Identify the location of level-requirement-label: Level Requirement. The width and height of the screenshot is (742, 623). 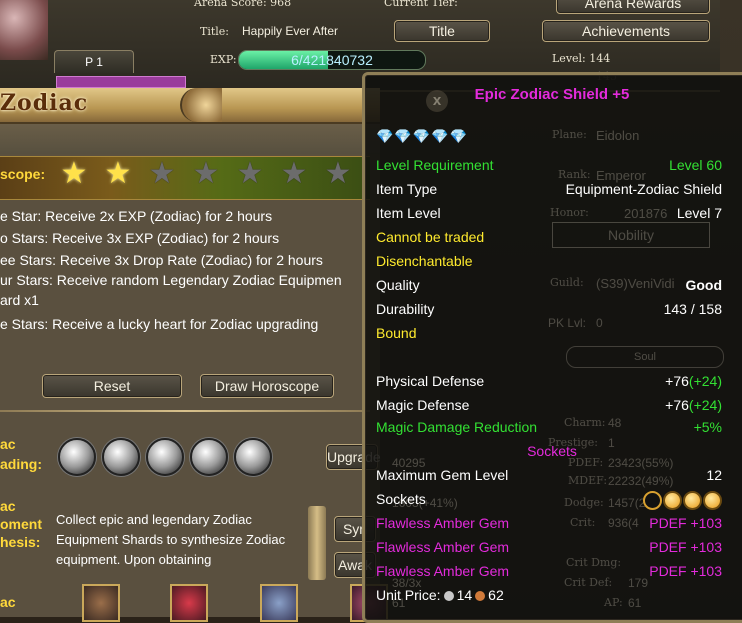
(435, 165).